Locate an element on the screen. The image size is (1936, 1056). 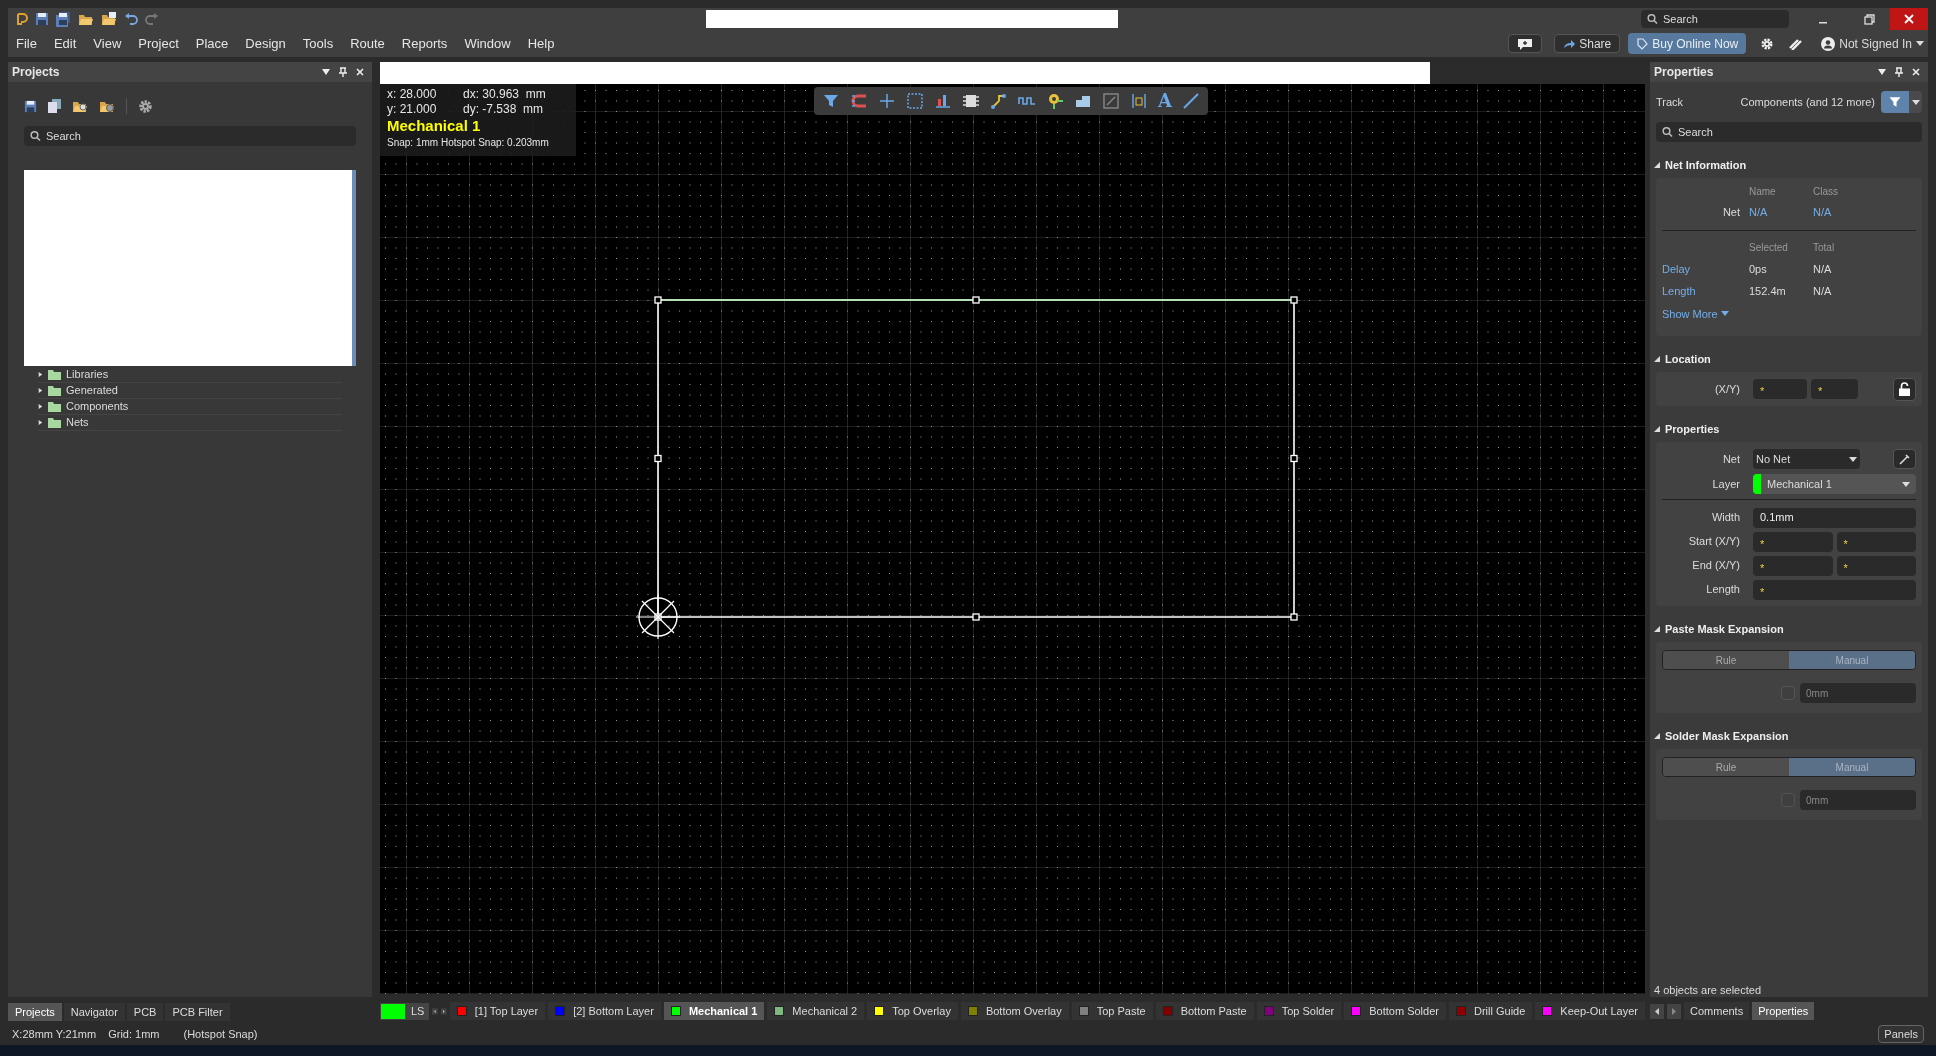
text-tool: A is located at coordinates (1165, 101).